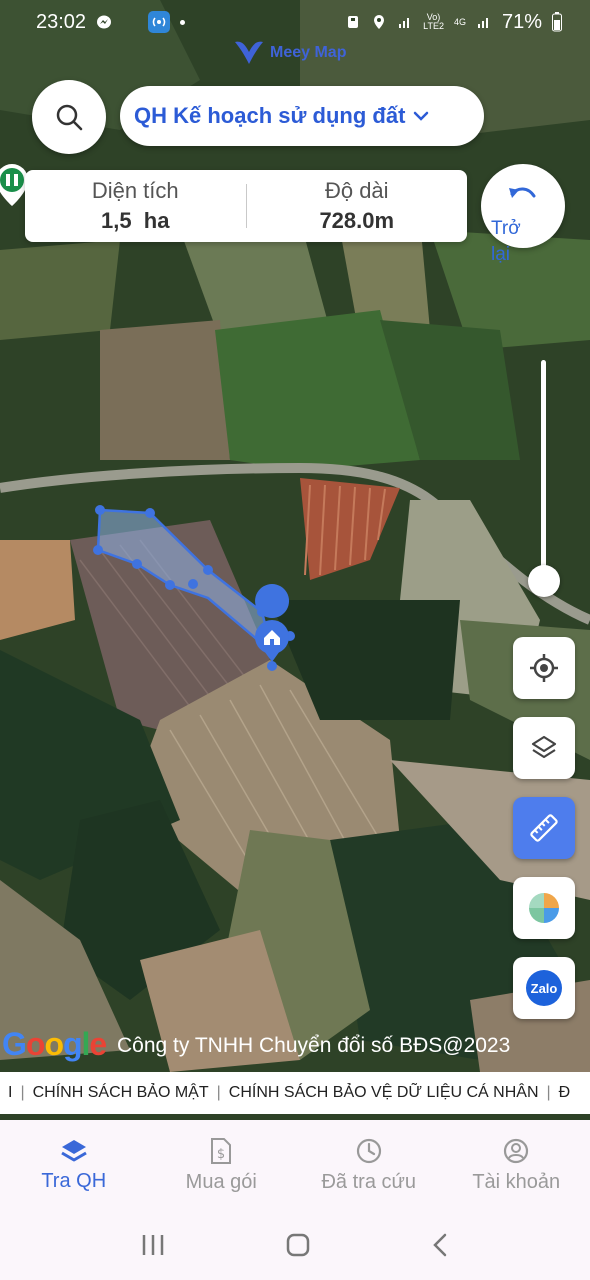  I want to click on area-value: 1,5 ha, so click(135, 220).